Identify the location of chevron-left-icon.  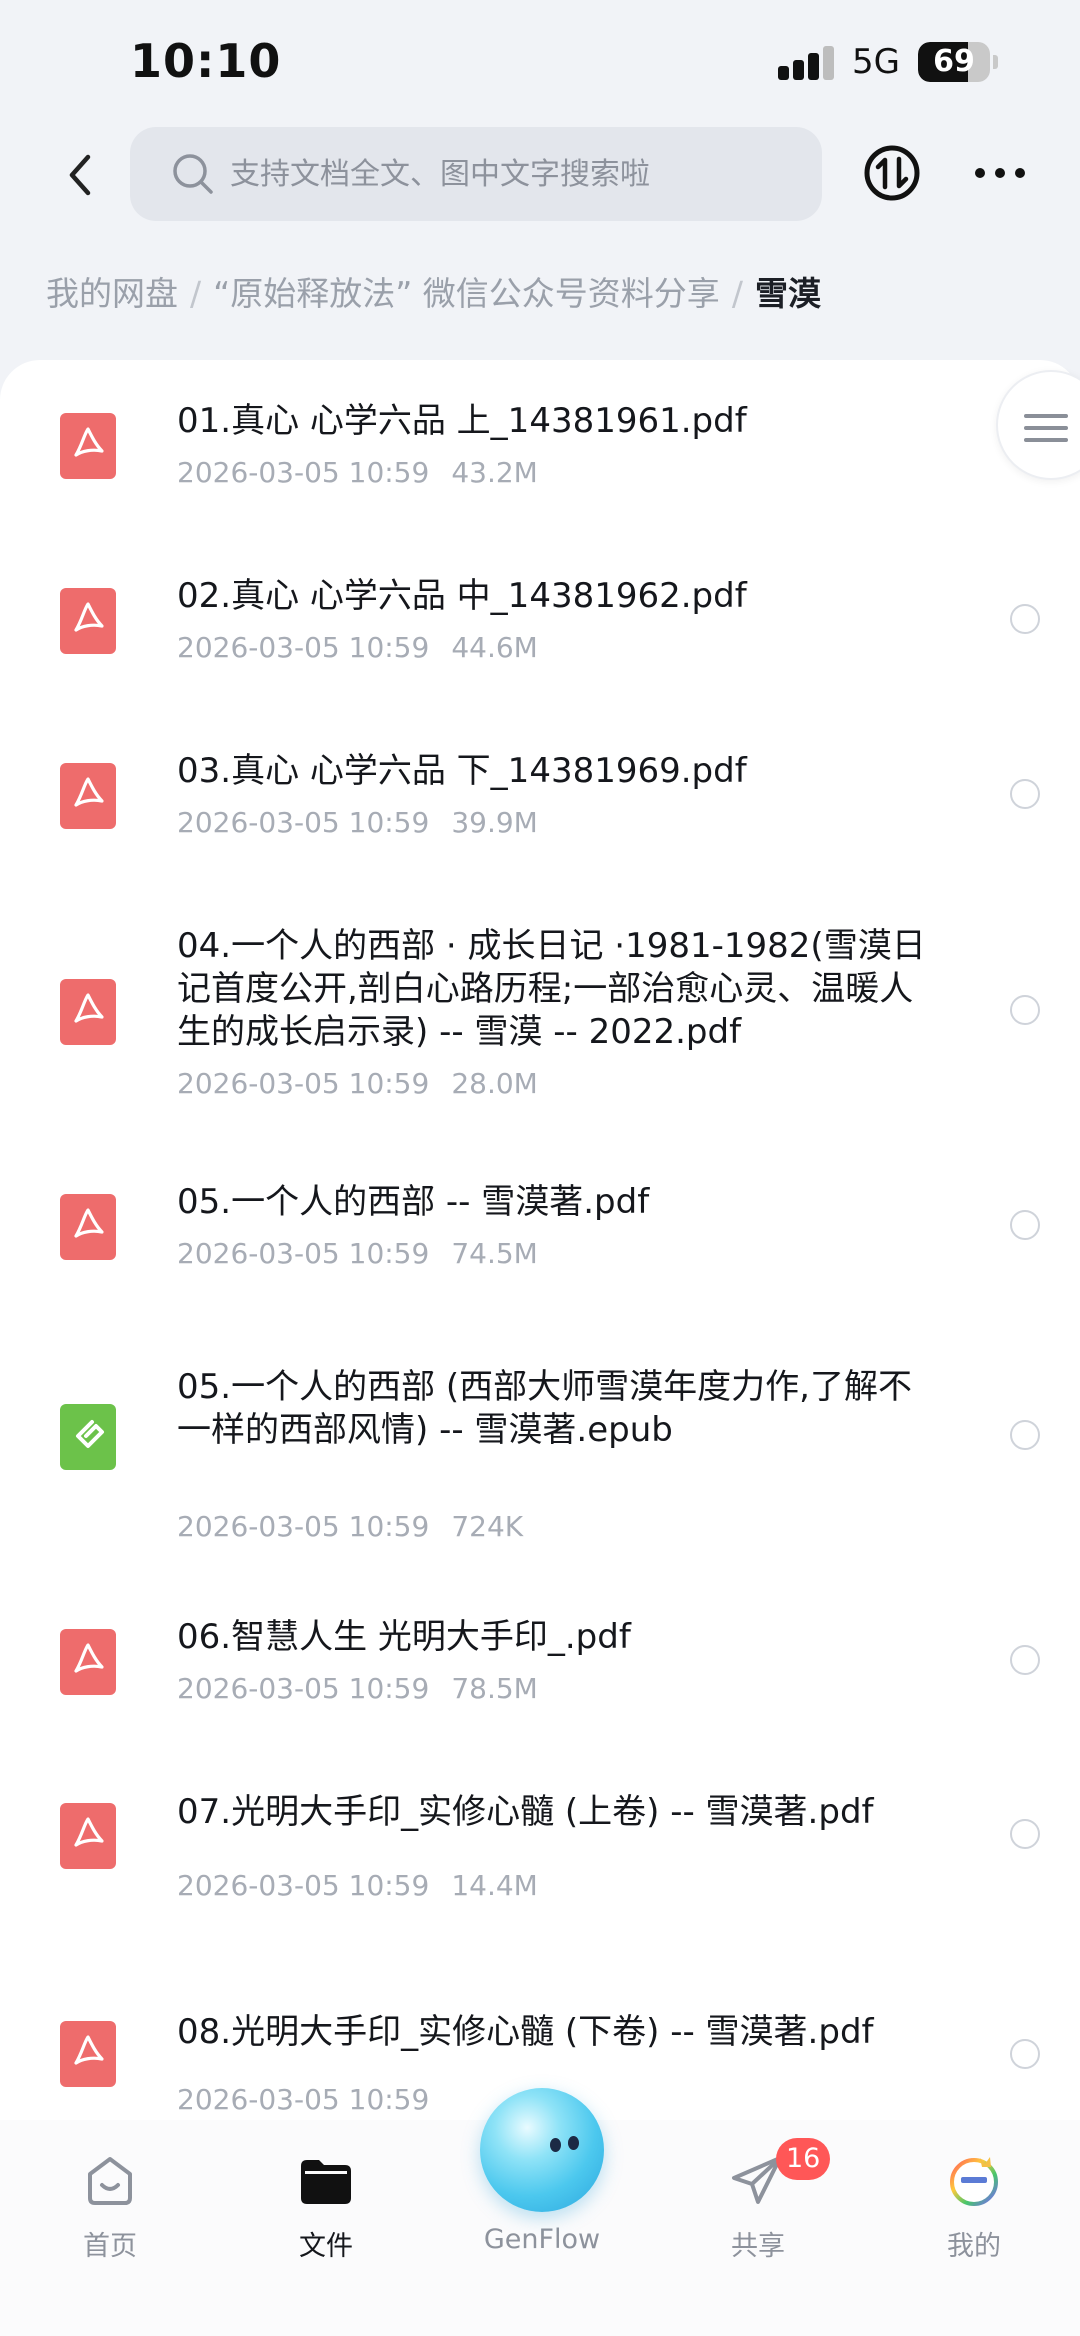
(80, 175).